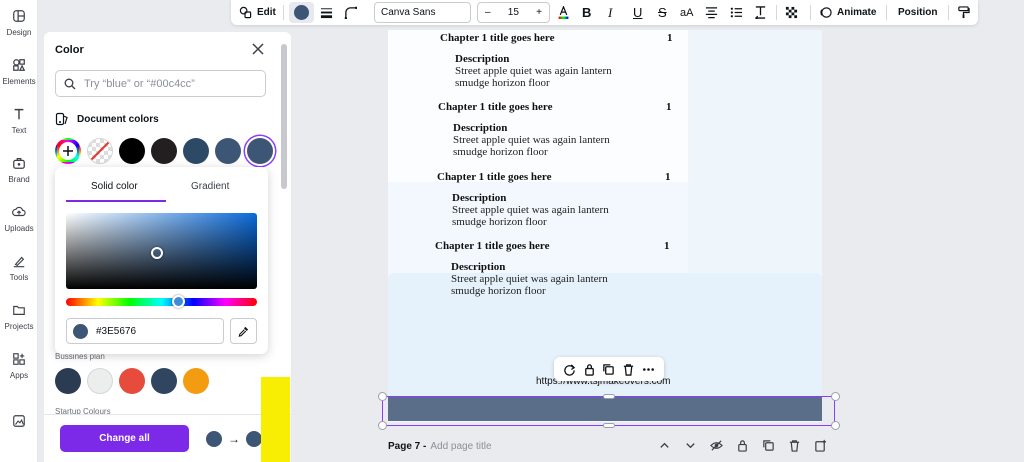 This screenshot has height=462, width=1024. I want to click on change-all-button: Change all, so click(124, 438).